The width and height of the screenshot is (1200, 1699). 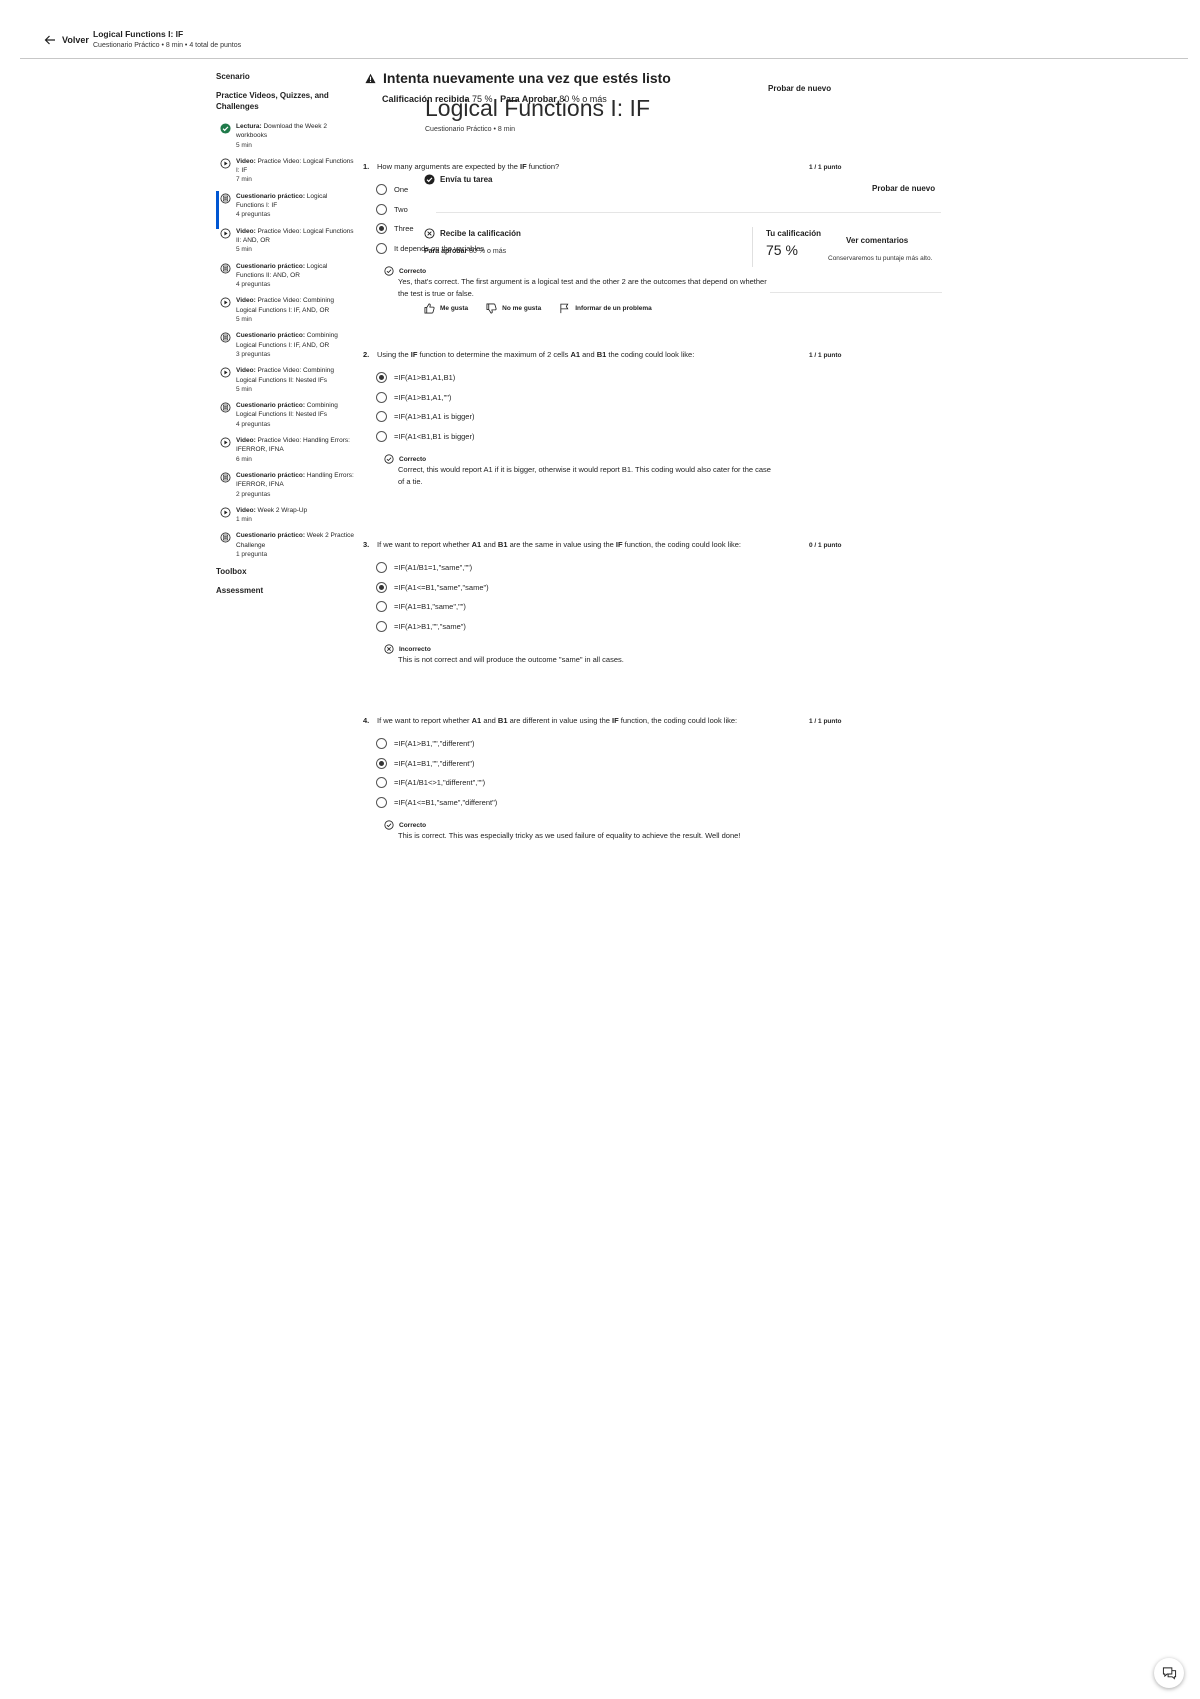 I want to click on answer-option: =IF(A1>B1,"","different"), so click(x=425, y=743).